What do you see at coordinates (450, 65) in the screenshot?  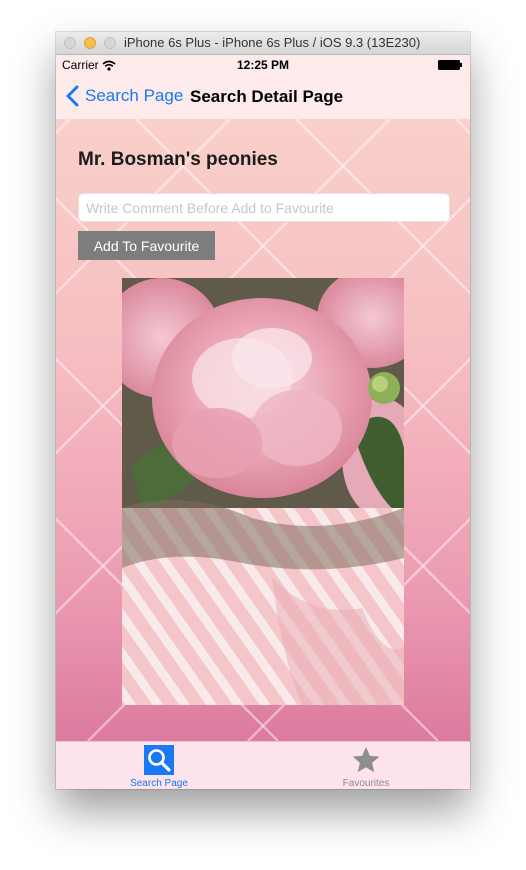 I see `battery-icon` at bounding box center [450, 65].